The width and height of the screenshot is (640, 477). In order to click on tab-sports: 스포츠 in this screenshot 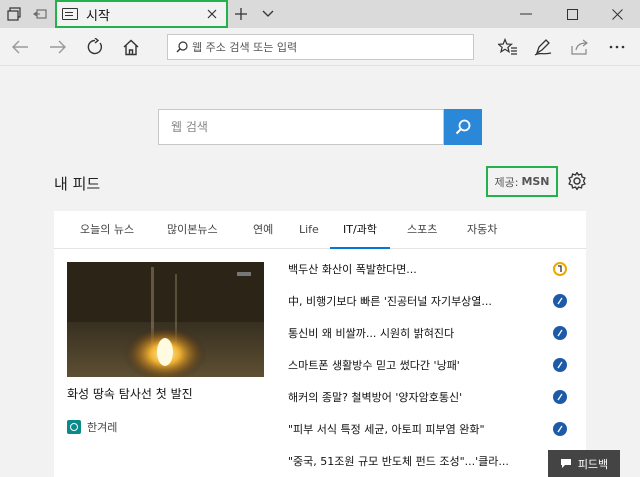, I will do `click(422, 230)`.